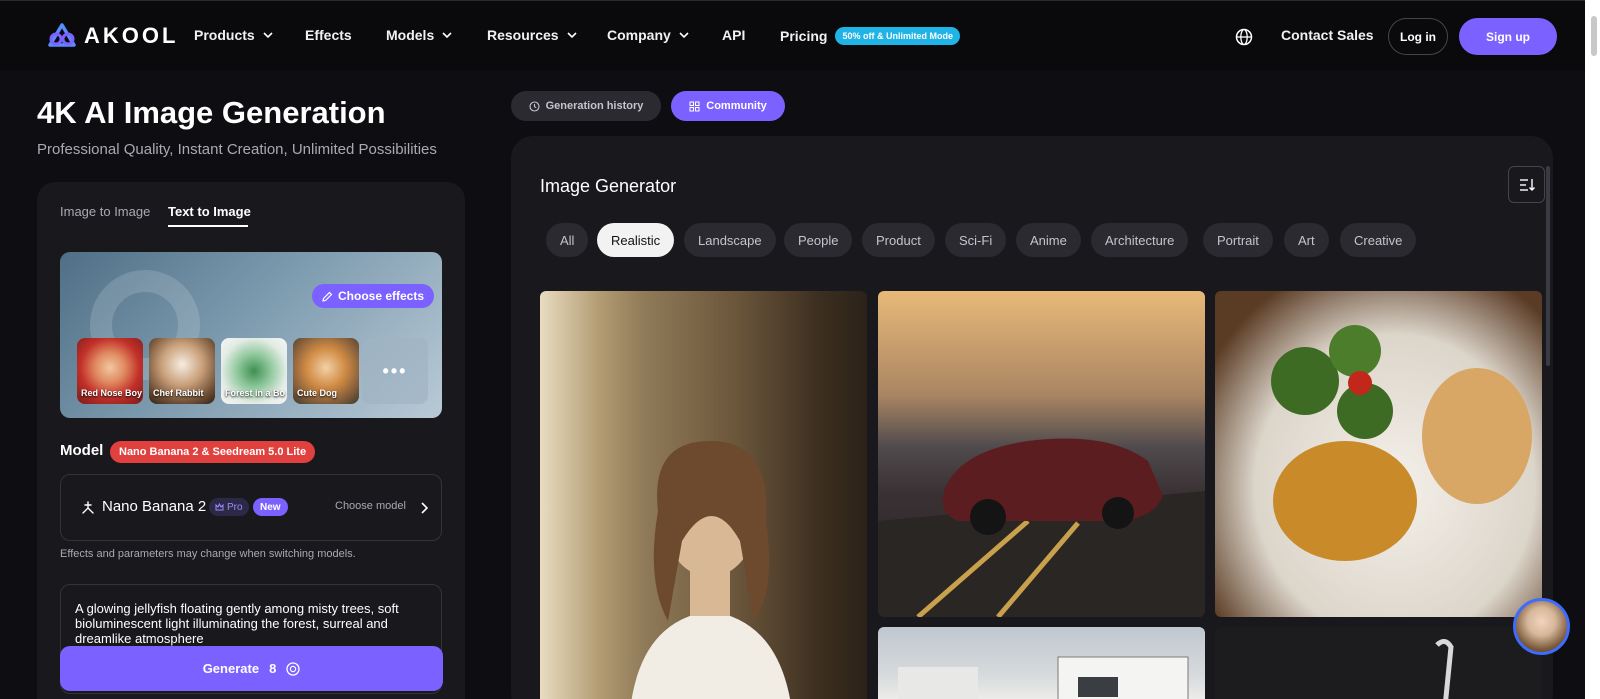  Describe the element at coordinates (254, 371) in the screenshot. I see `effect-preset-forest-in-a-bottle: Forest in a Bo` at that location.